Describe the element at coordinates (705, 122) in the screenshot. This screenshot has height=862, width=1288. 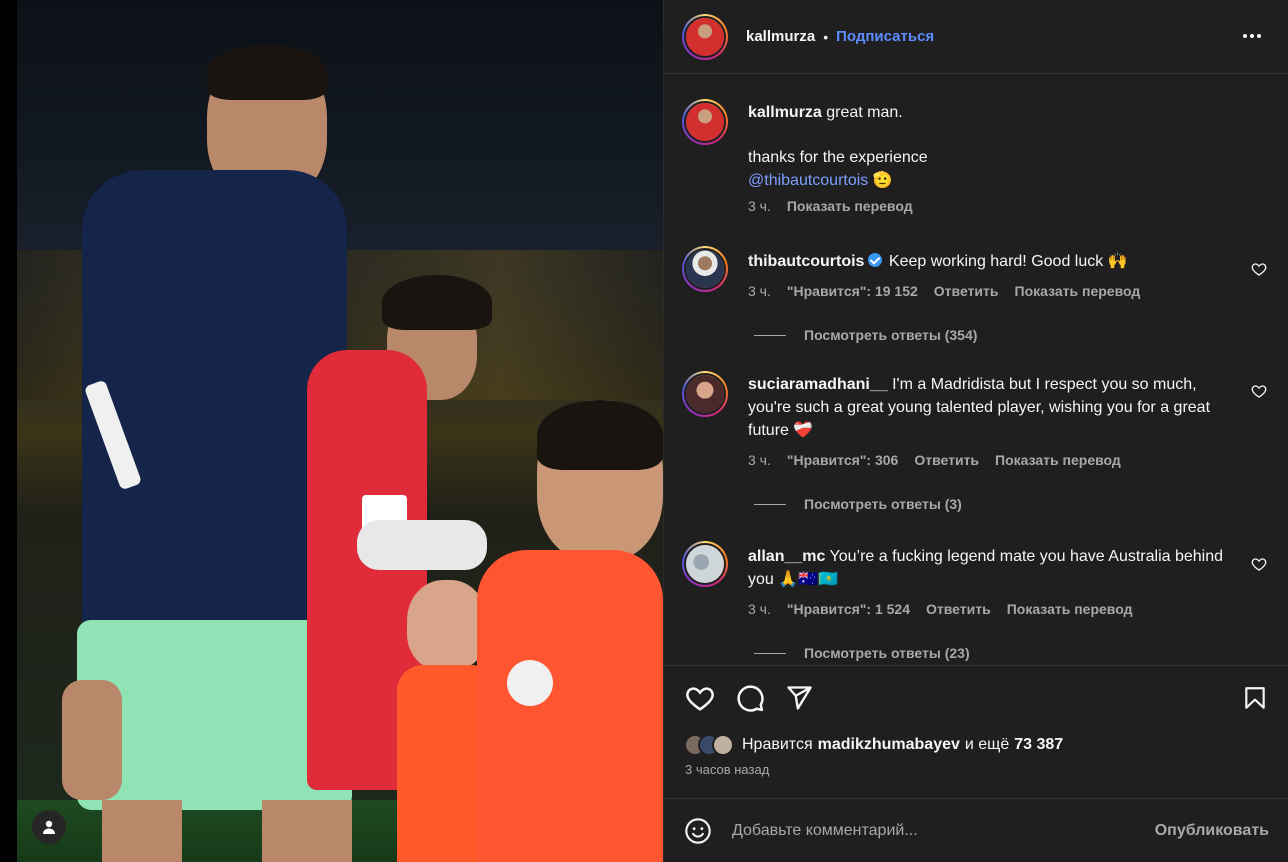
I see `caption-avatar` at that location.